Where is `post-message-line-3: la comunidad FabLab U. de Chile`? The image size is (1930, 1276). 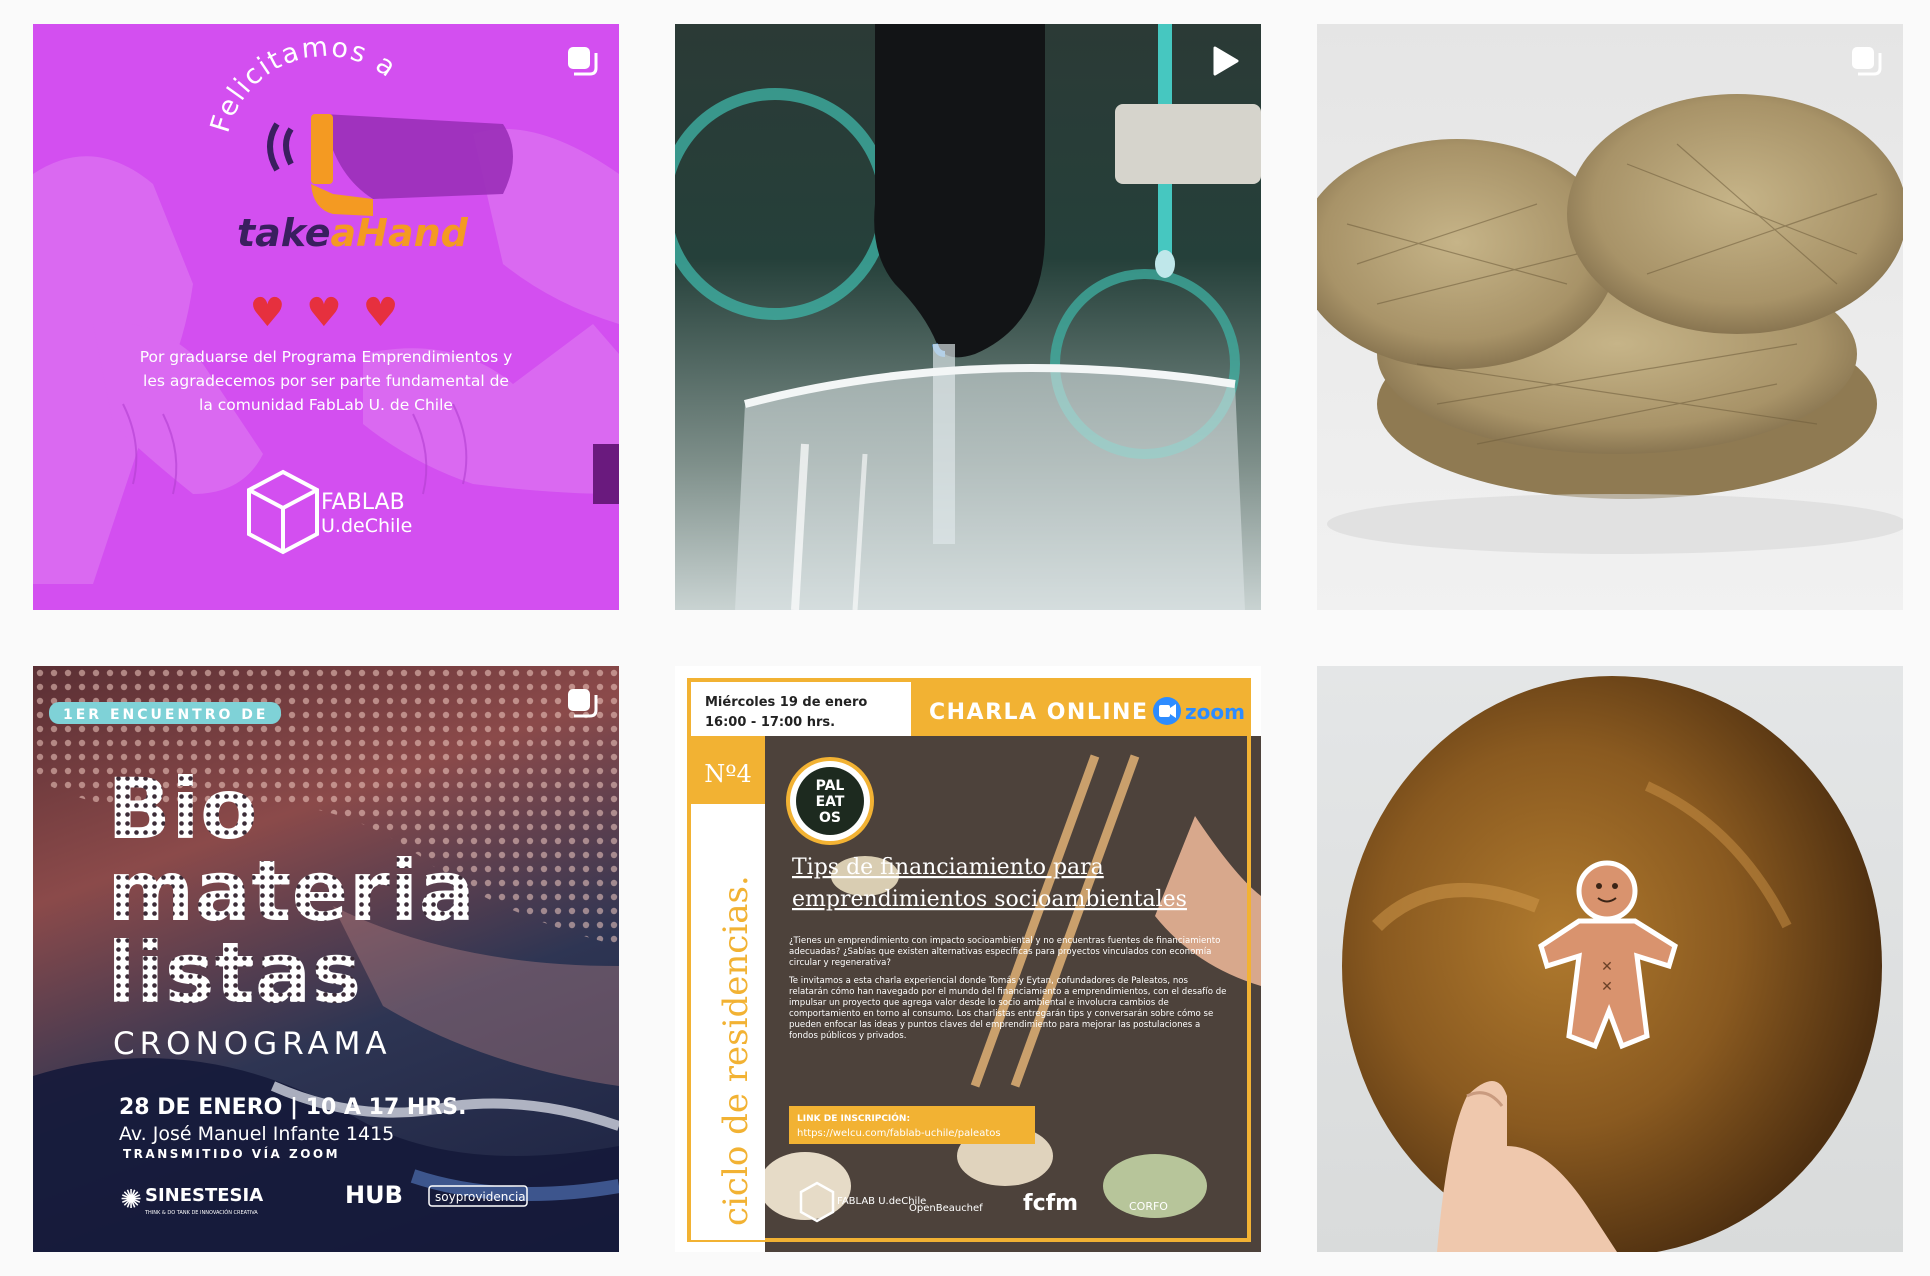
post-message-line-3: la comunidad FabLab U. de Chile is located at coordinates (326, 405).